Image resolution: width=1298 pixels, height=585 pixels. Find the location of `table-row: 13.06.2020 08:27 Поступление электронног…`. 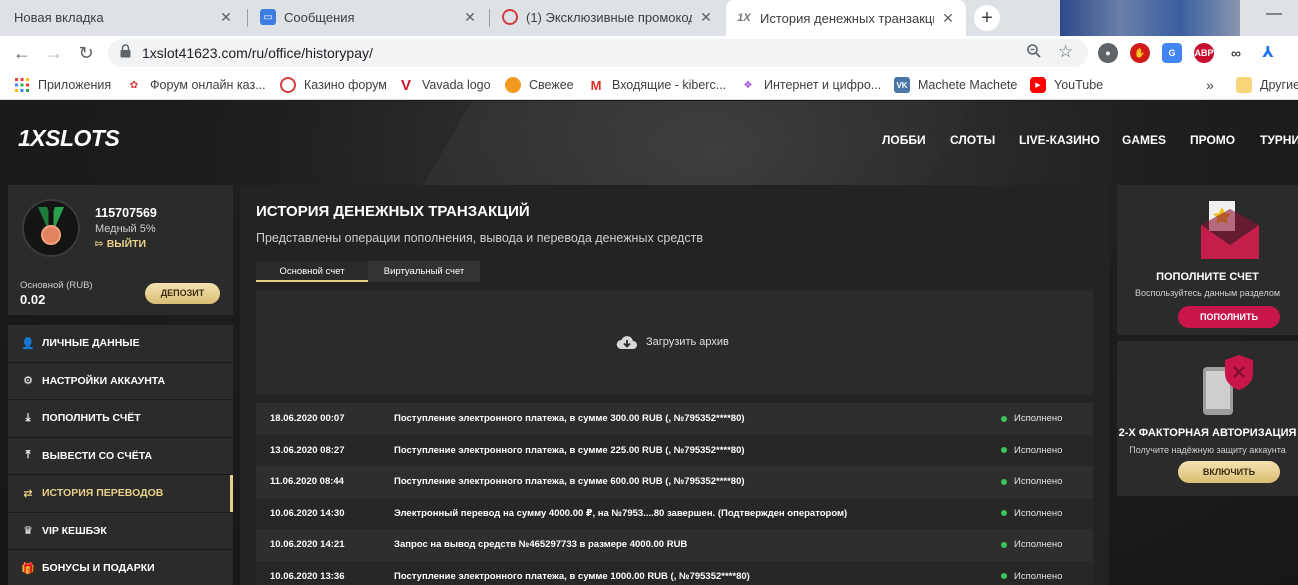

table-row: 13.06.2020 08:27 Поступление электронног… is located at coordinates (674, 450).